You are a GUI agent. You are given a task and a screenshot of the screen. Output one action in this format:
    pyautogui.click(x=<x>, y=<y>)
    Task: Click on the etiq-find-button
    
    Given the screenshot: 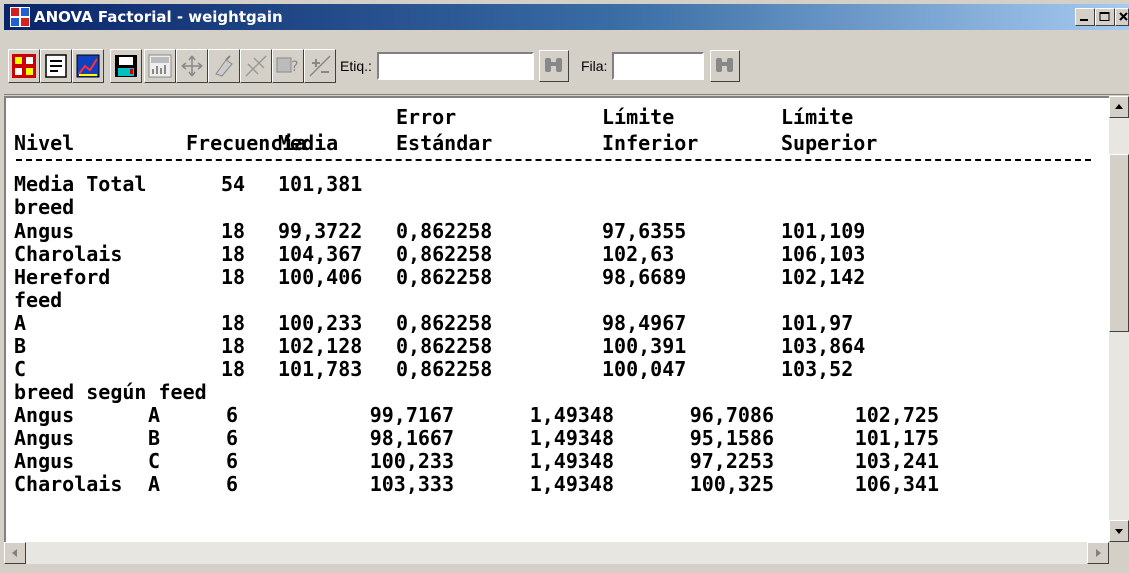 What is the action you would take?
    pyautogui.click(x=554, y=66)
    